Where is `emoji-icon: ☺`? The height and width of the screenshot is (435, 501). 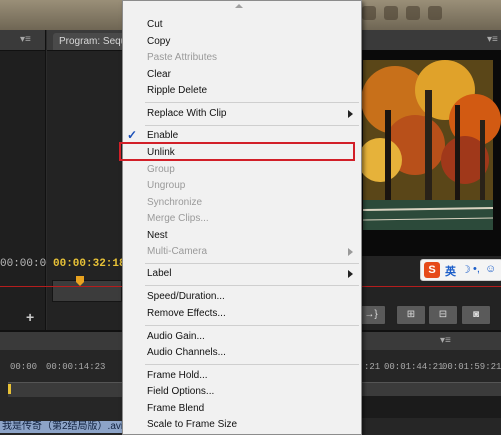
emoji-icon: ☺ is located at coordinates (490, 269).